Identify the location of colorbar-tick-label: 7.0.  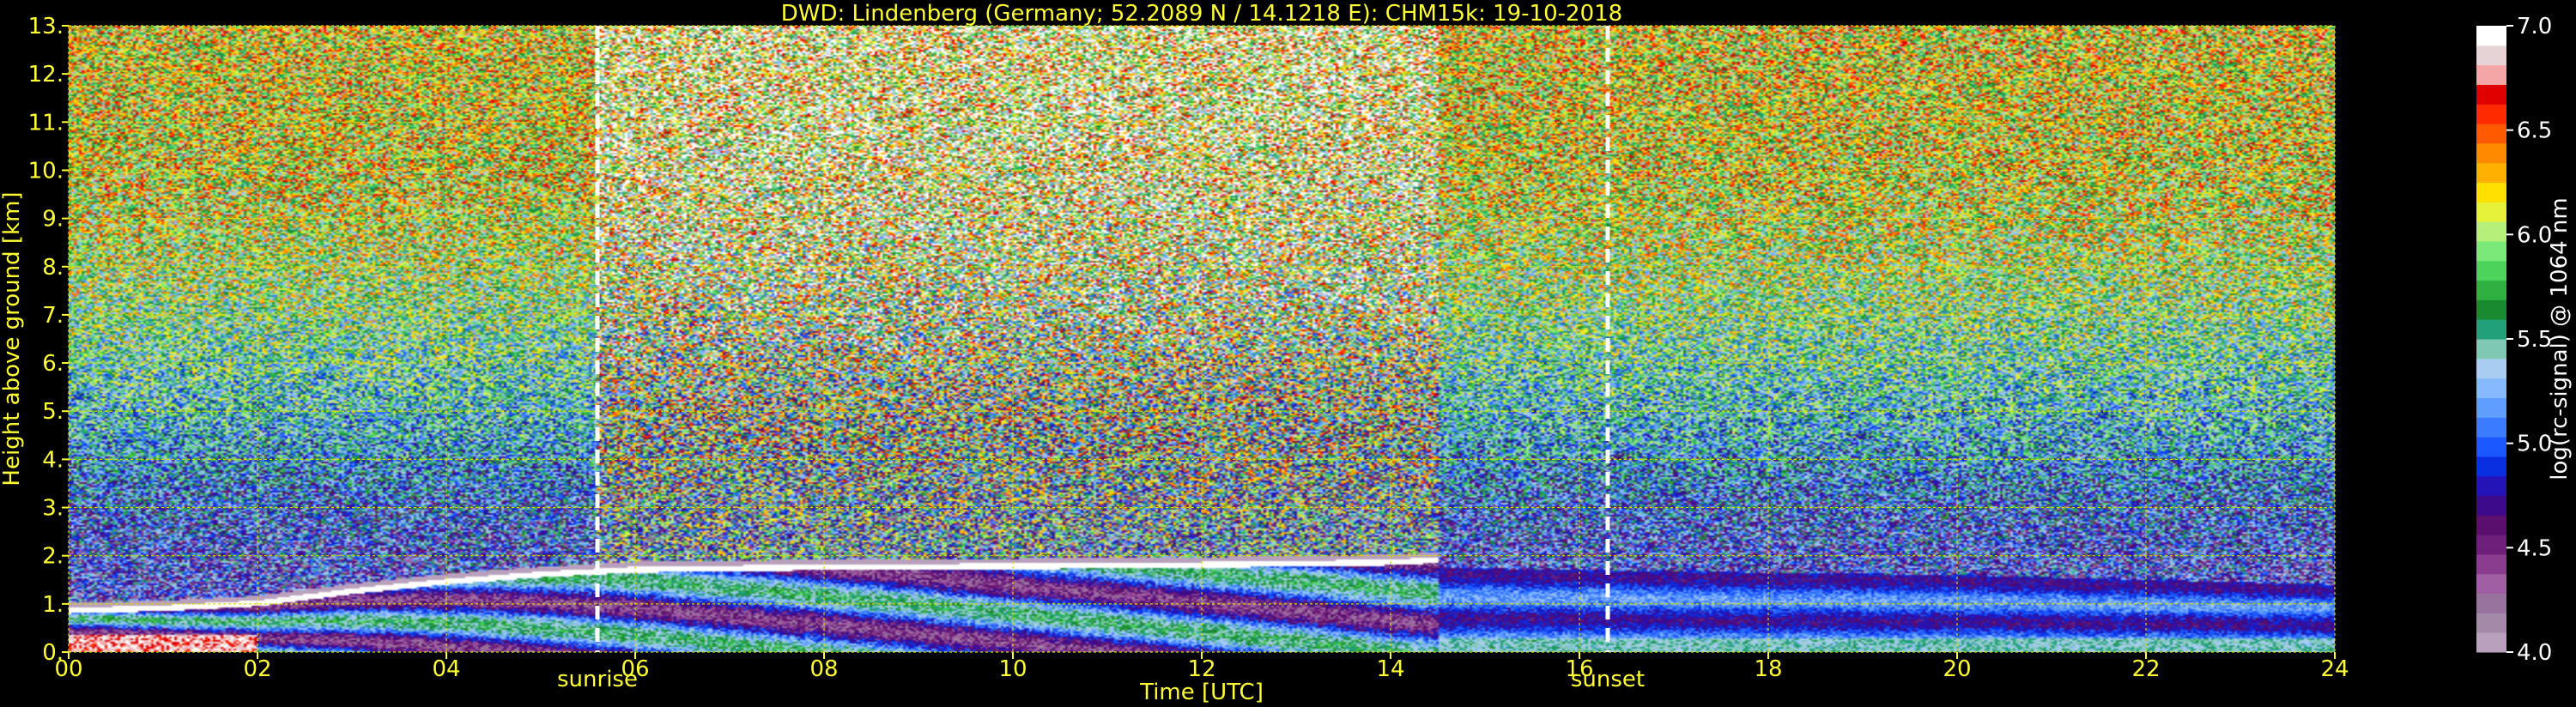
(2534, 26).